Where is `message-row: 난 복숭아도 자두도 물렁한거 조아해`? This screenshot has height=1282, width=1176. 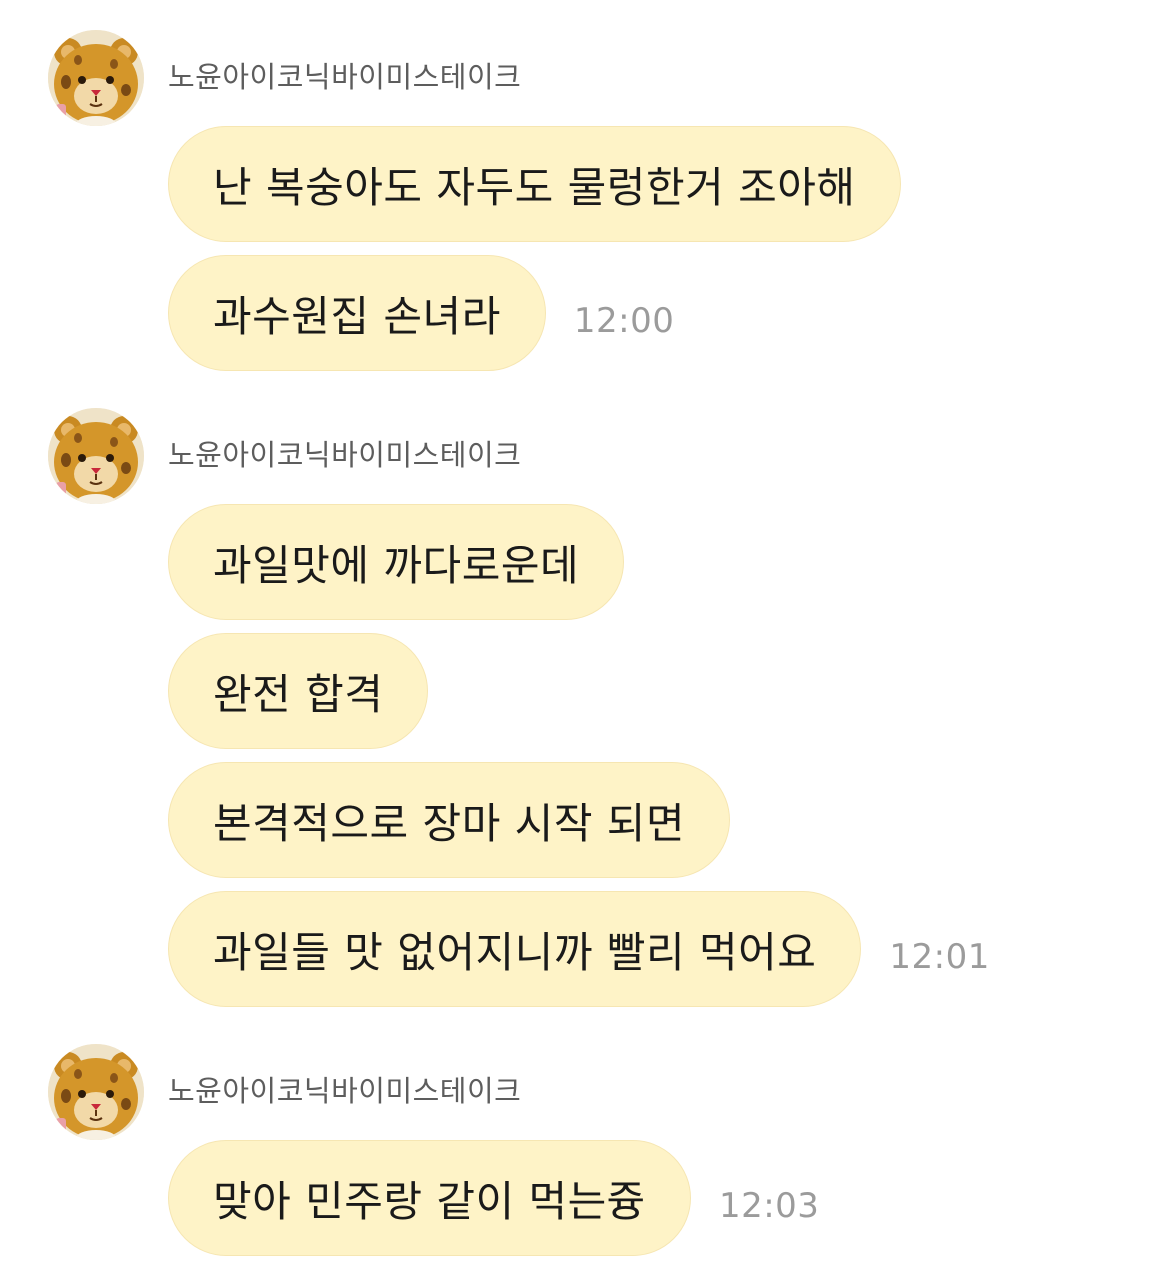
message-row: 난 복숭아도 자두도 물렁한거 조아해 is located at coordinates (534, 184).